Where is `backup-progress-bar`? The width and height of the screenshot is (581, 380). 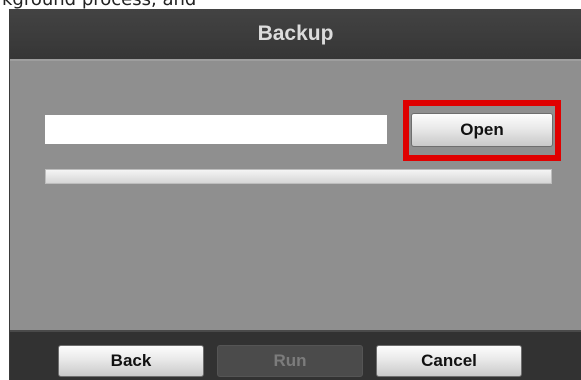 backup-progress-bar is located at coordinates (298, 176).